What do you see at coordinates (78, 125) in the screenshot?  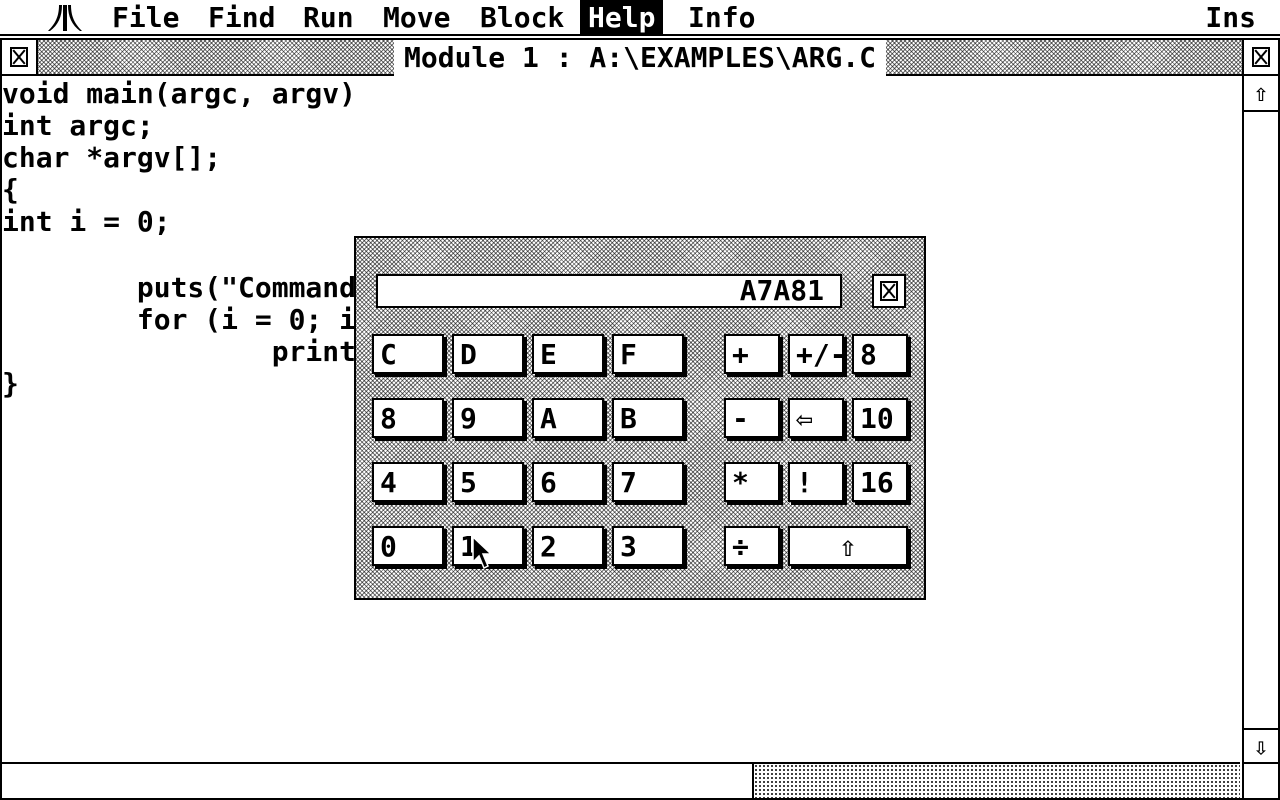 I see `code-line: int argc;` at bounding box center [78, 125].